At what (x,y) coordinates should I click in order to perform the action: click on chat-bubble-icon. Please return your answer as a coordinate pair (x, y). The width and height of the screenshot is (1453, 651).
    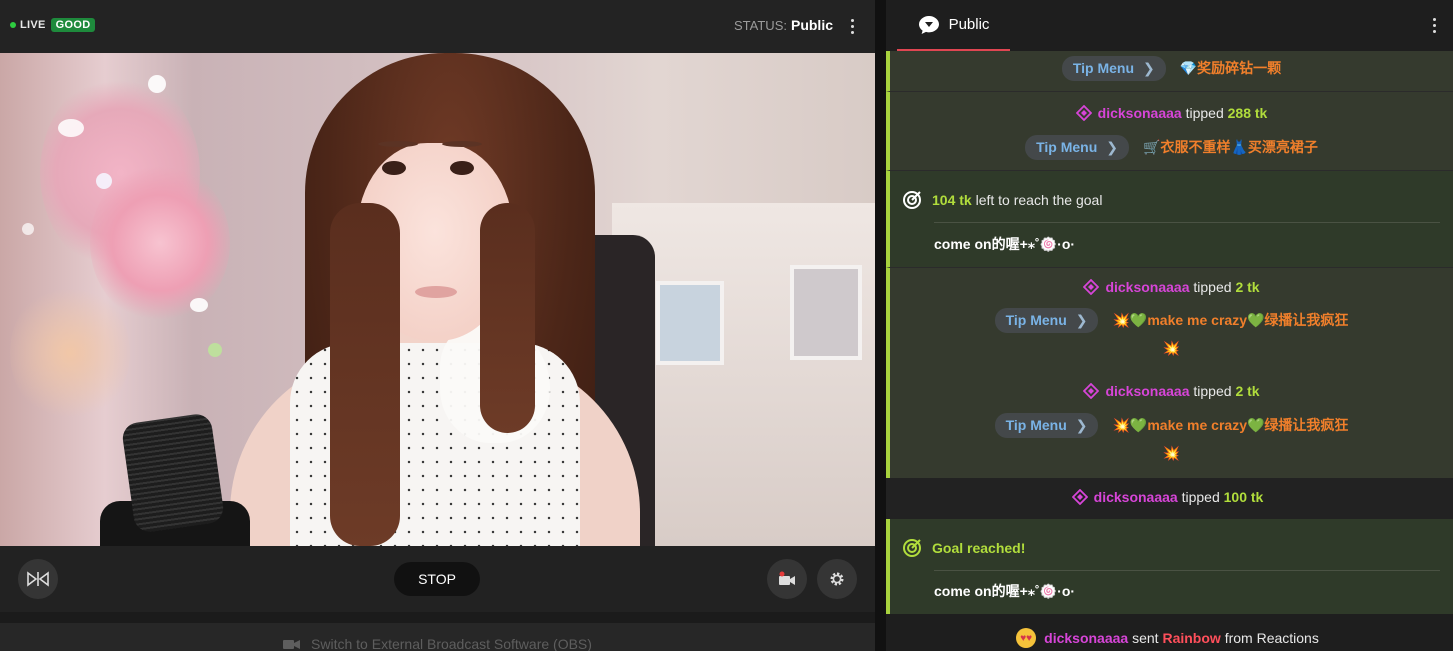
    Looking at the image, I should click on (928, 24).